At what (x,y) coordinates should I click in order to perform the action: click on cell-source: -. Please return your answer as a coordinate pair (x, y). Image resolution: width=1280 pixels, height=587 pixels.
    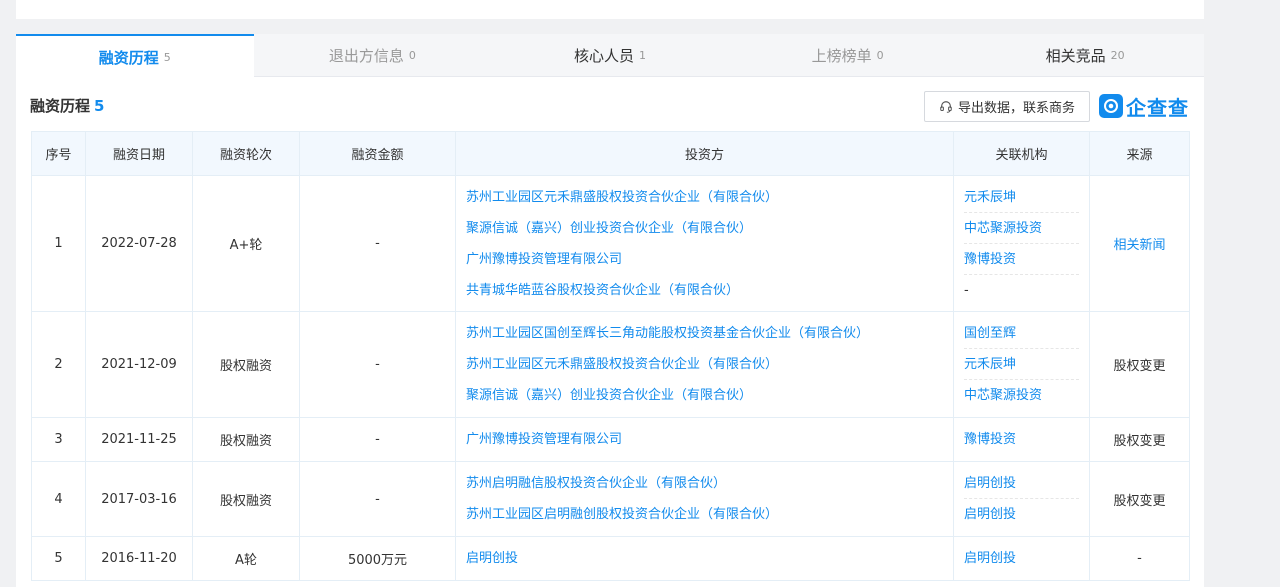
    Looking at the image, I should click on (1139, 558).